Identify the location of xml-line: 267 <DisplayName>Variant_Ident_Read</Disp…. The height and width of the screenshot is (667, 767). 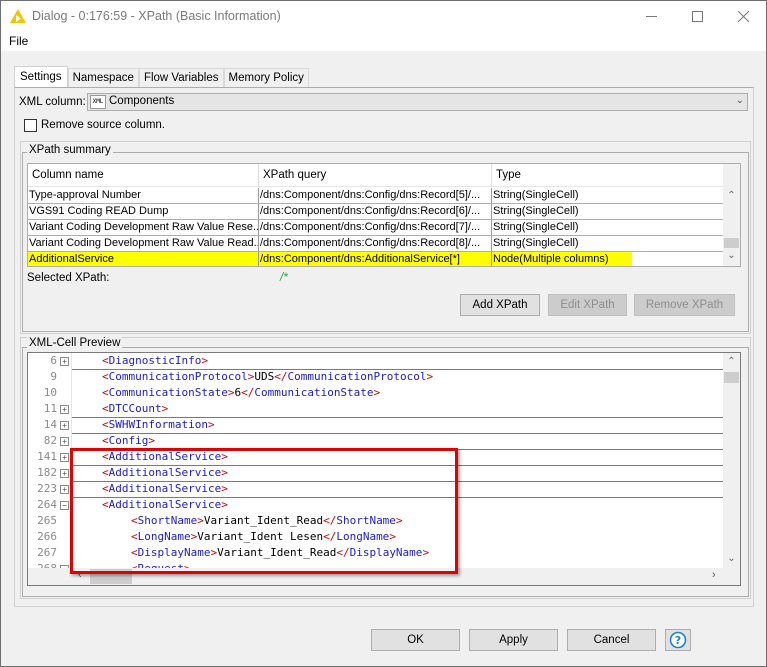
(376, 553).